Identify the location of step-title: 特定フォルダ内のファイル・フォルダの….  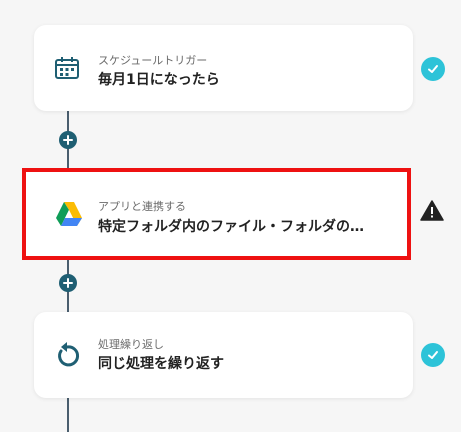
(231, 227).